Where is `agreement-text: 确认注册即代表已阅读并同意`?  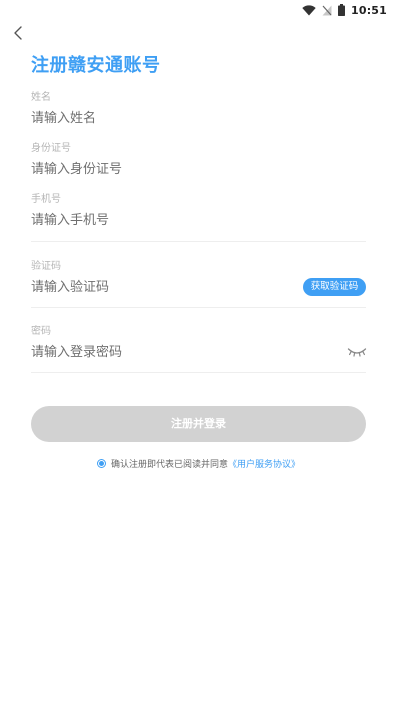
agreement-text: 确认注册即代表已阅读并同意 is located at coordinates (169, 465).